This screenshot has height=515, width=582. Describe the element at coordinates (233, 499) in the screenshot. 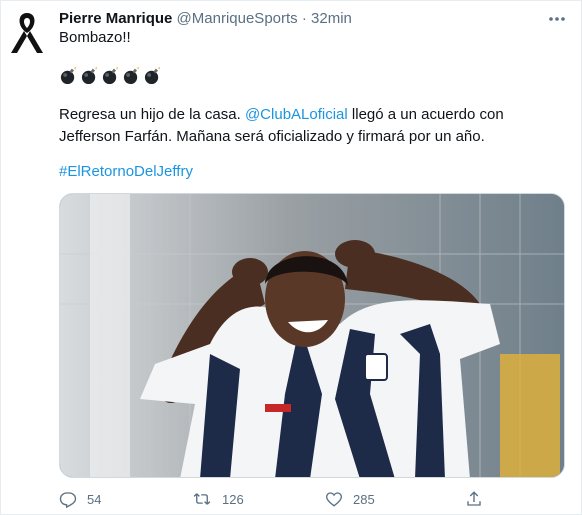

I see `retweet-count: 126` at that location.